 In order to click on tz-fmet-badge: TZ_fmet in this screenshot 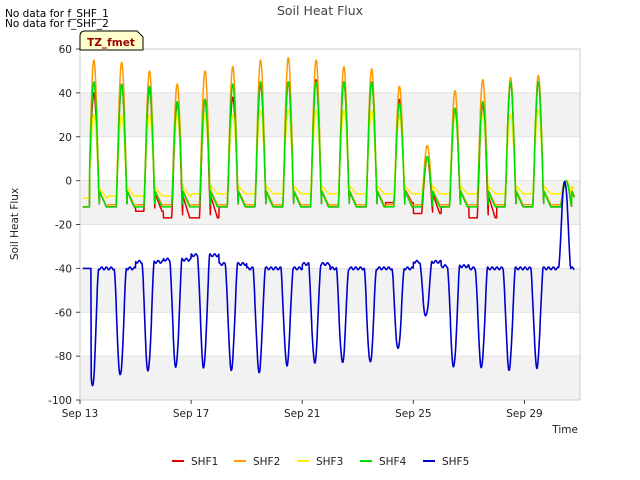, I will do `click(111, 40)`.